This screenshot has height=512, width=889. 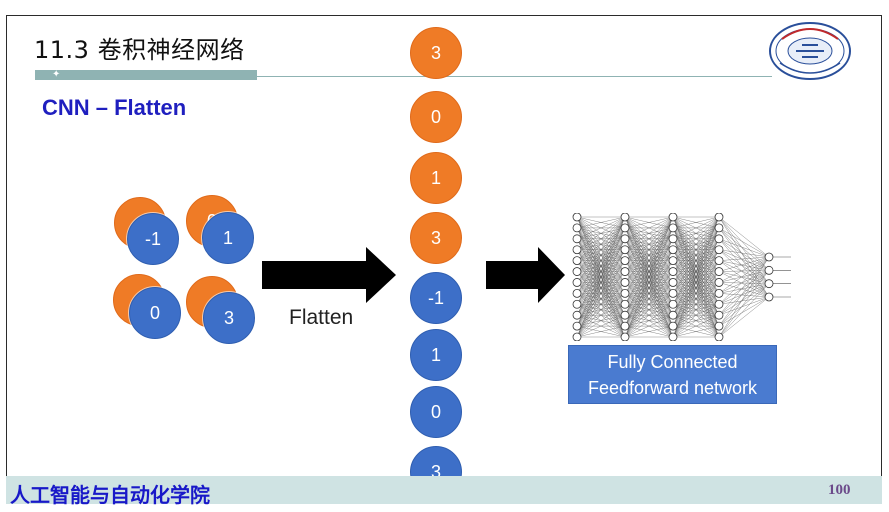 I want to click on neural-network-diagram, so click(x=681, y=277).